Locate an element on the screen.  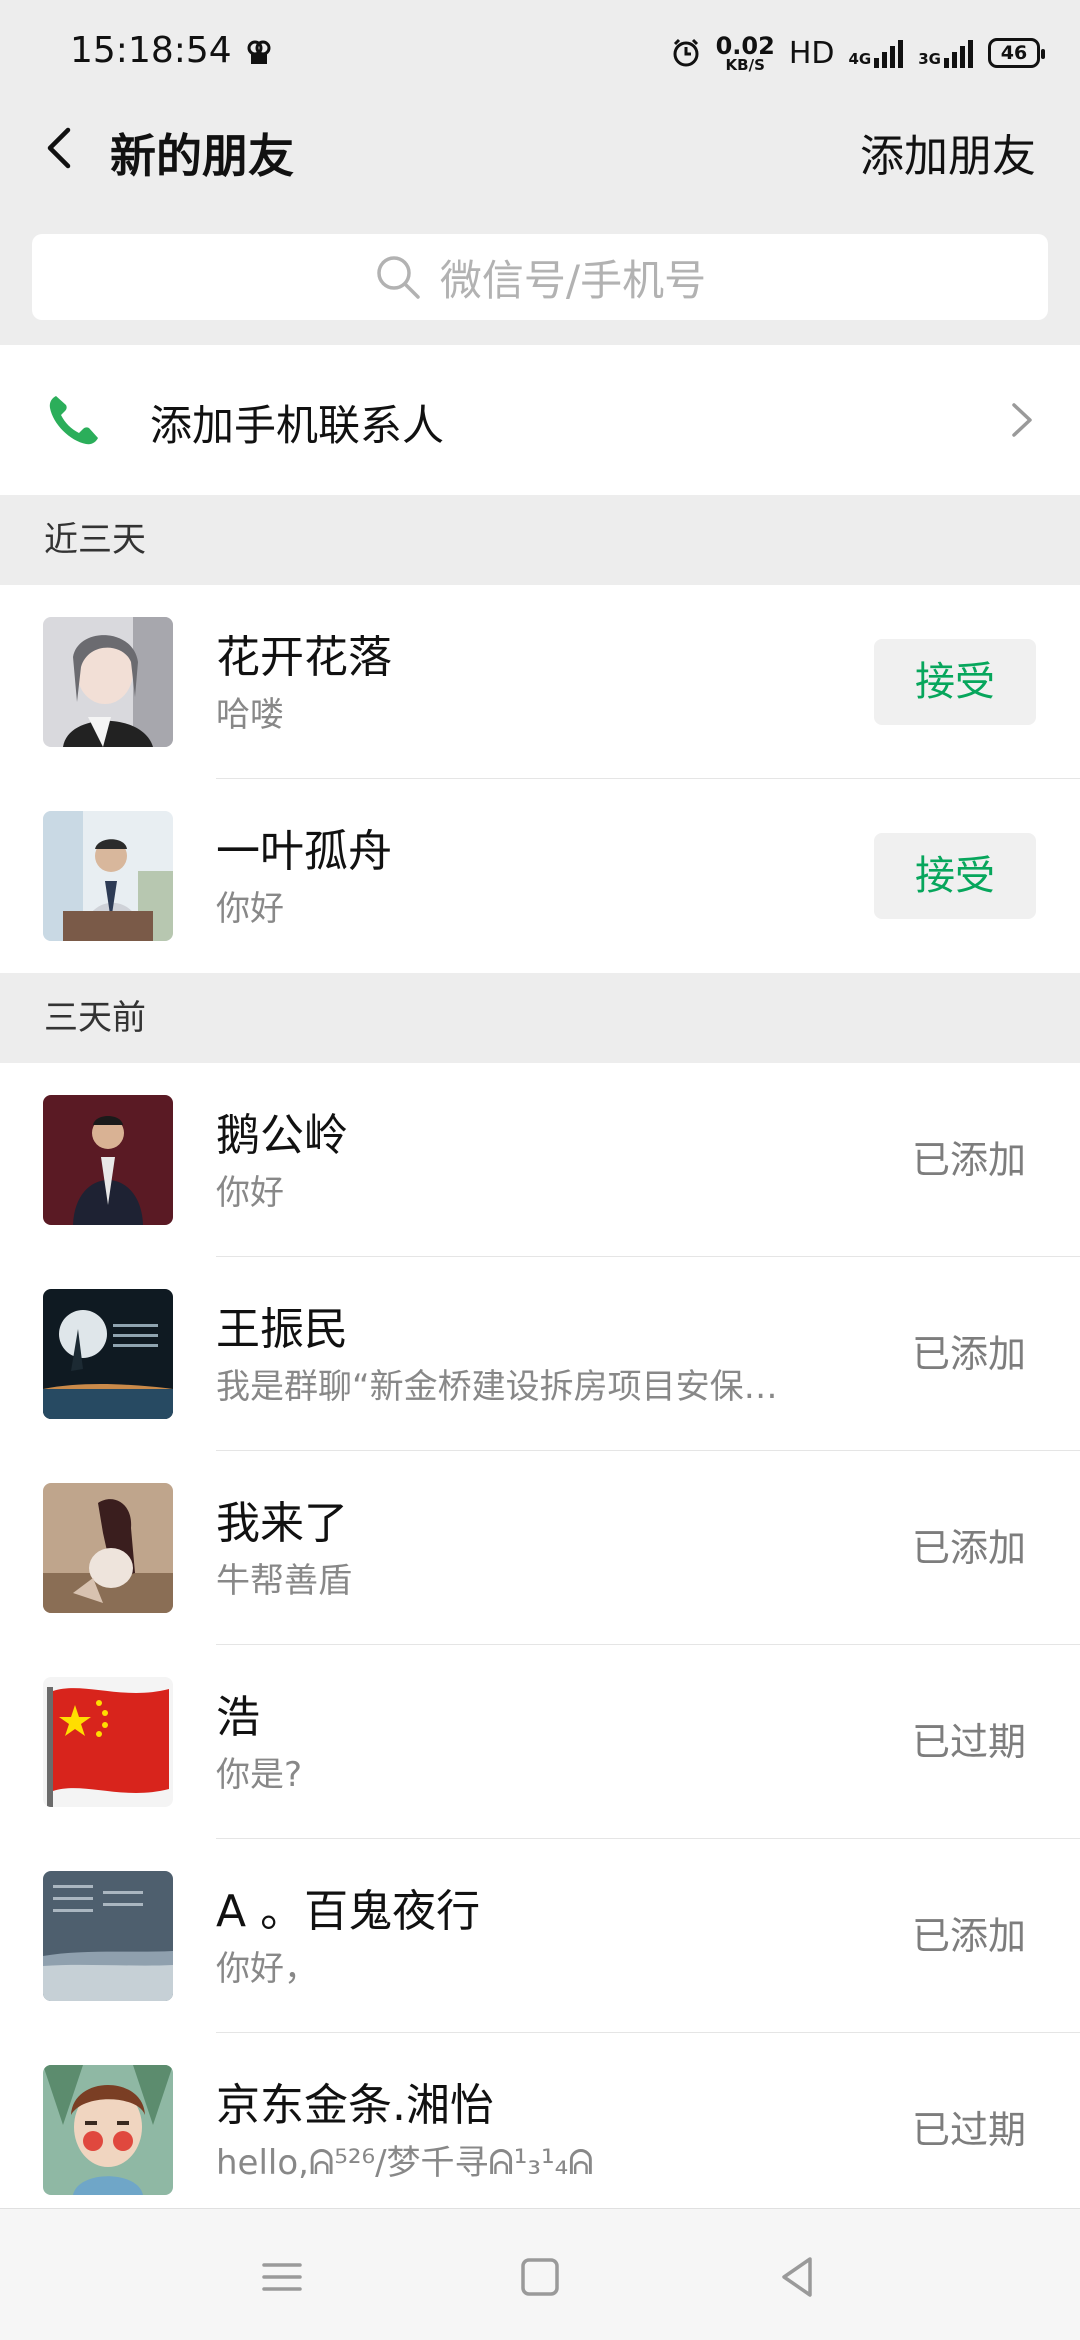
friend-request-row: 浩 你是? 已过期 is located at coordinates (540, 1742).